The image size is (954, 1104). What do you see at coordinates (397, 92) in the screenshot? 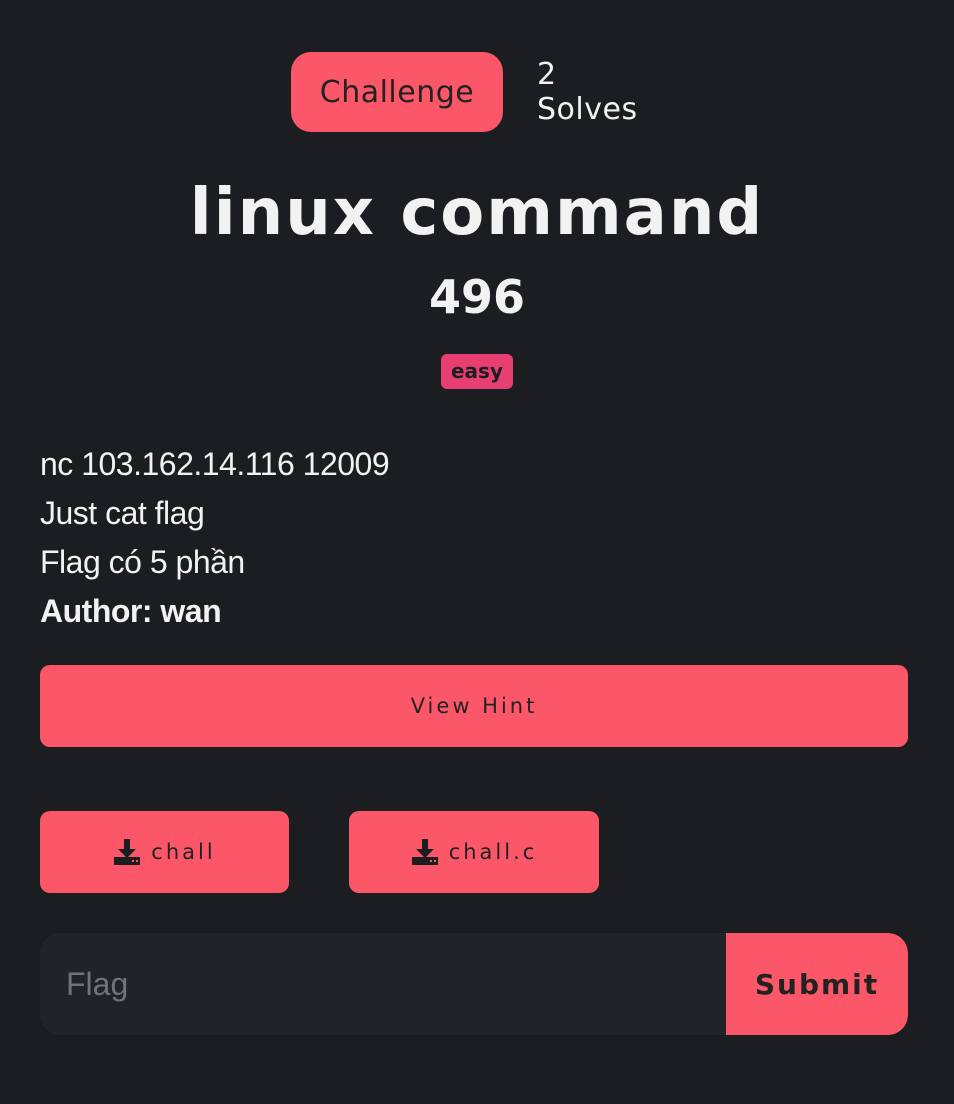
I see `tab-challenge: Challenge` at bounding box center [397, 92].